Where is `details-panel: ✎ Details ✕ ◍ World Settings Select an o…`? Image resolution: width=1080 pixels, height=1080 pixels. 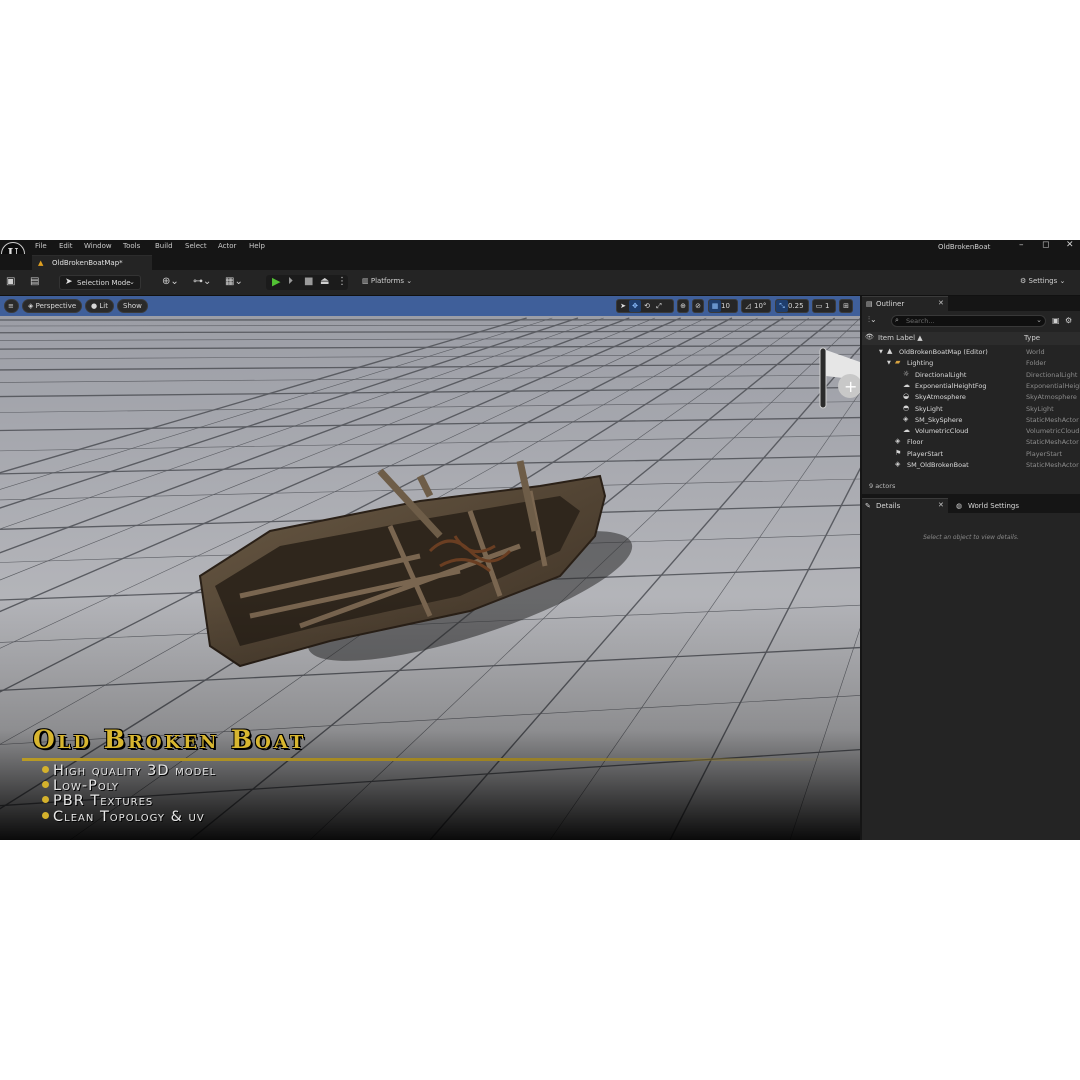 details-panel: ✎ Details ✕ ◍ World Settings Select an o… is located at coordinates (971, 669).